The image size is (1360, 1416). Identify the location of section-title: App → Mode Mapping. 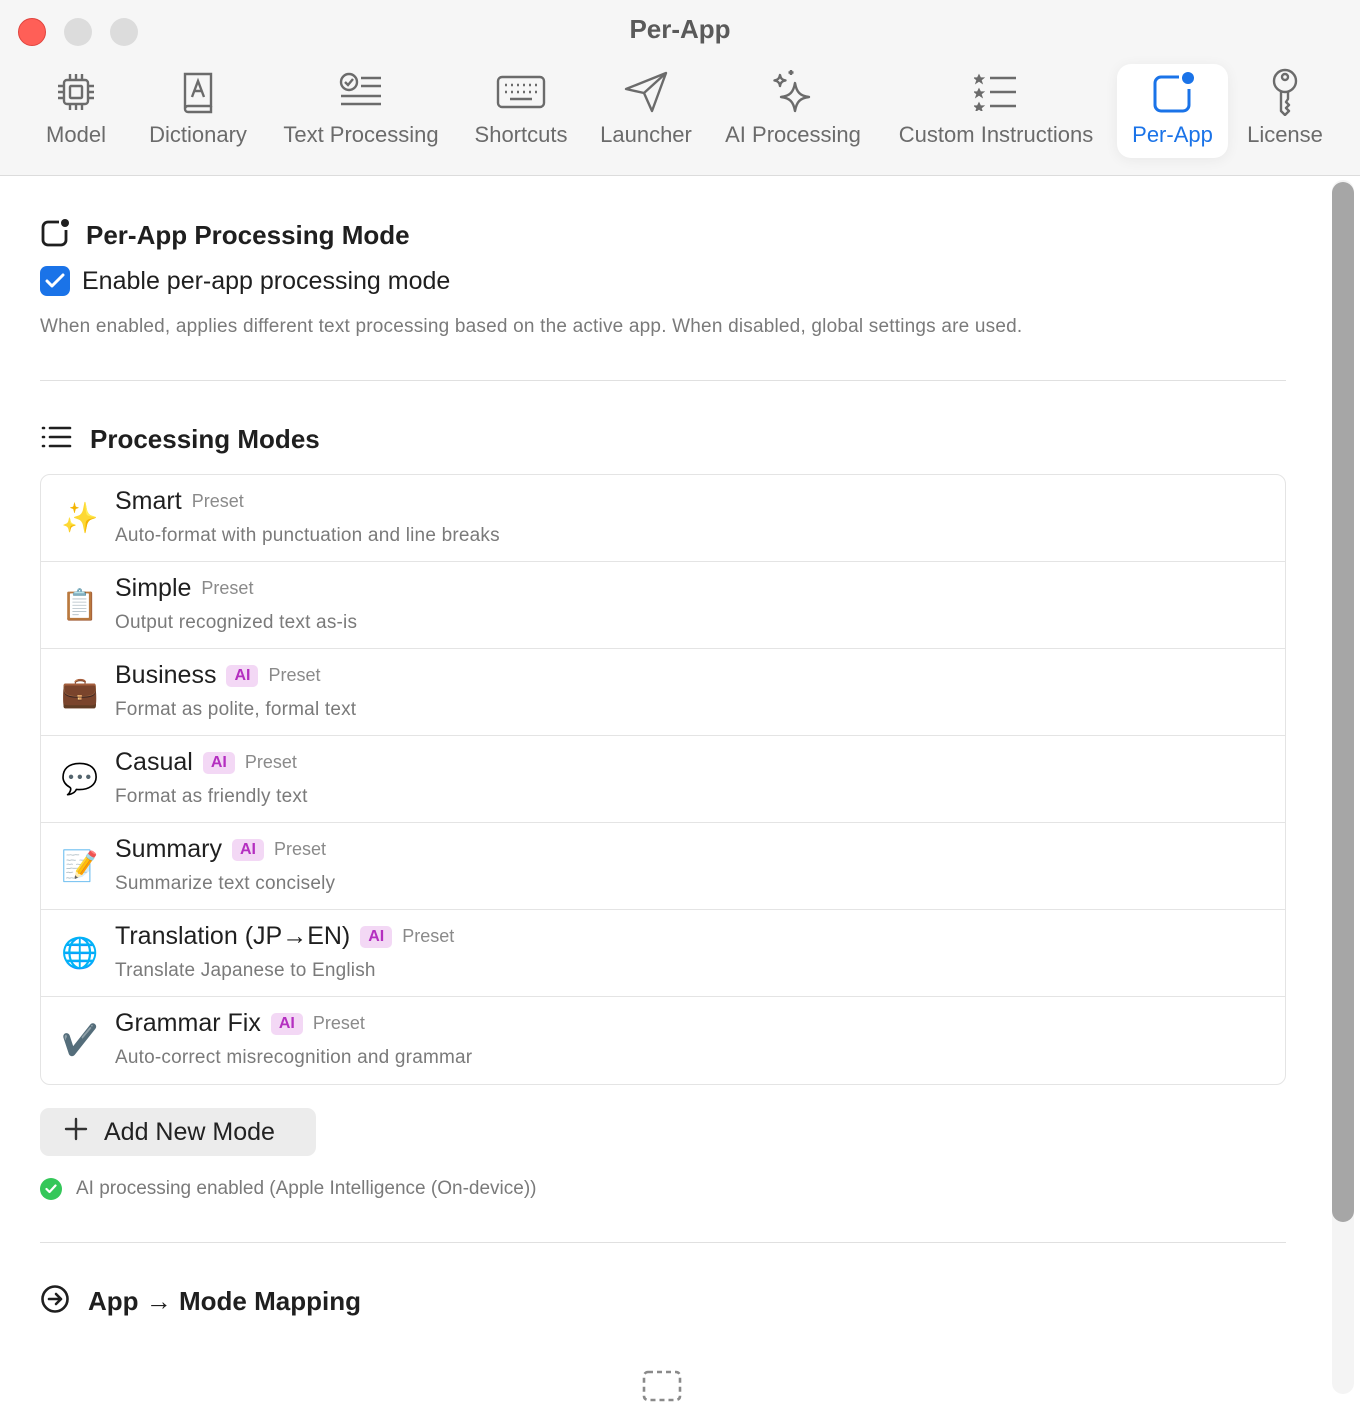
(224, 1301).